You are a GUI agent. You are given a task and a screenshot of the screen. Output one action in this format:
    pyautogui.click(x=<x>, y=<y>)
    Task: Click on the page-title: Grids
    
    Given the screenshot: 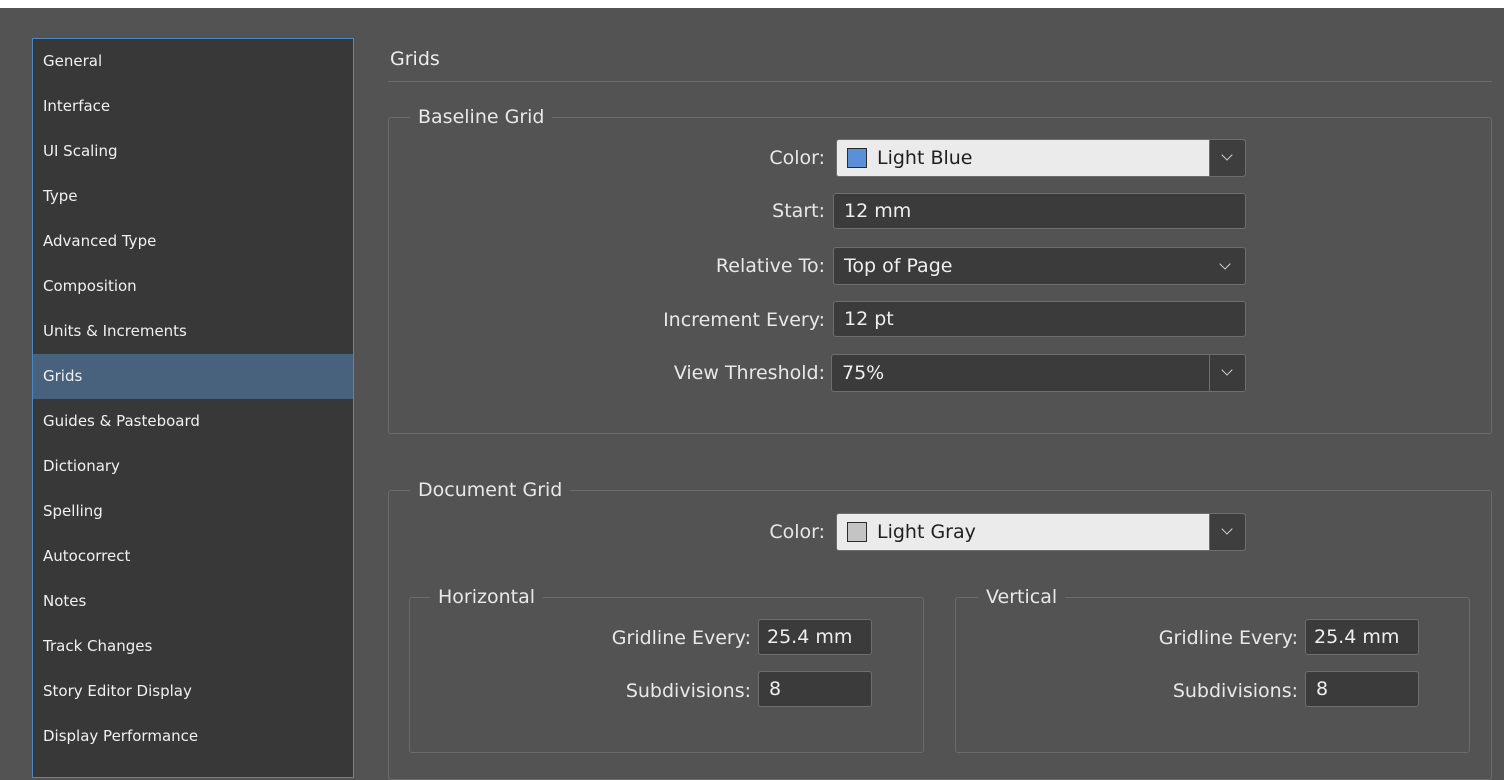 What is the action you would take?
    pyautogui.click(x=415, y=59)
    